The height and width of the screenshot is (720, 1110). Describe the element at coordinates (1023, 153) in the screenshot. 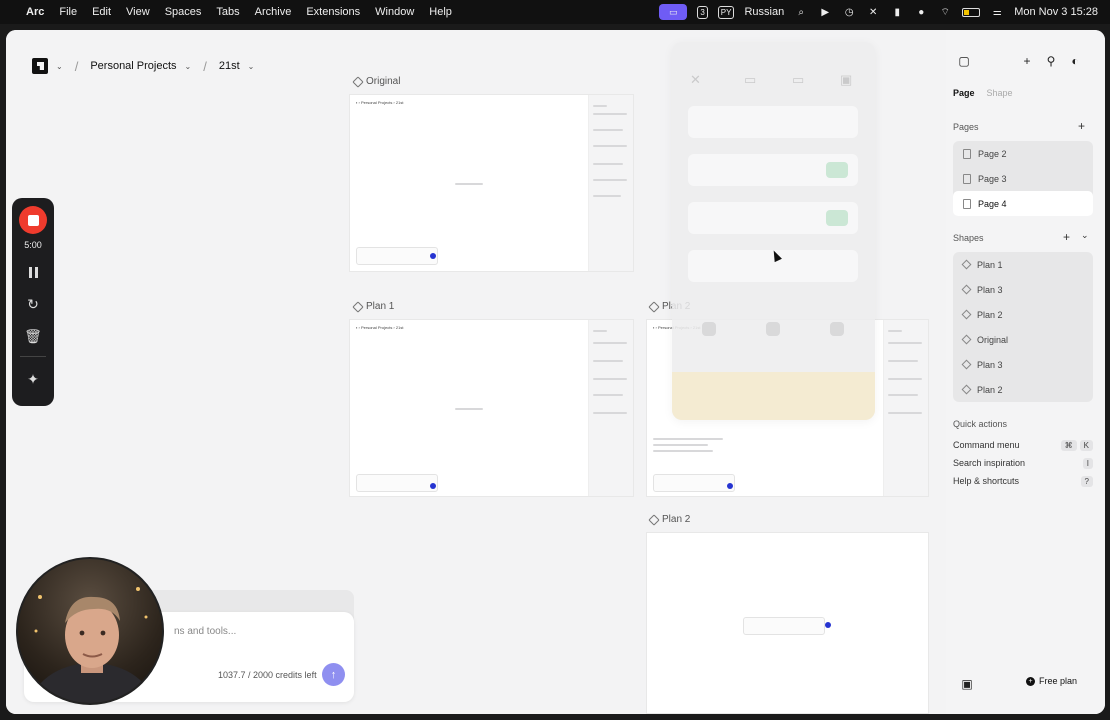

I see `list-item: Page 2` at that location.